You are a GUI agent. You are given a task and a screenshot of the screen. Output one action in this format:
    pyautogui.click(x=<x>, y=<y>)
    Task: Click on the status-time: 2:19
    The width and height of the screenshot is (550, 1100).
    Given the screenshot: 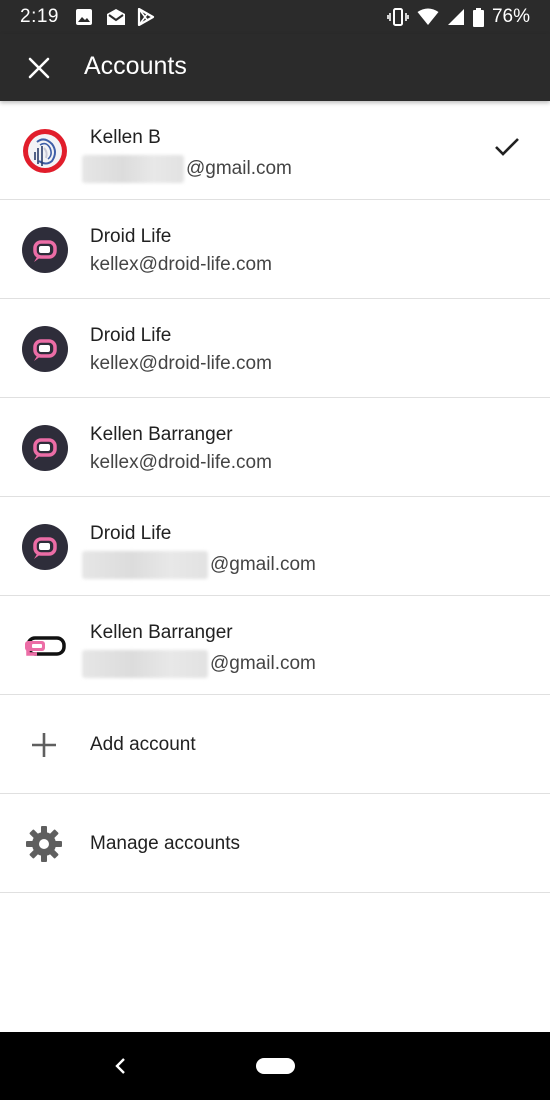 What is the action you would take?
    pyautogui.click(x=39, y=16)
    